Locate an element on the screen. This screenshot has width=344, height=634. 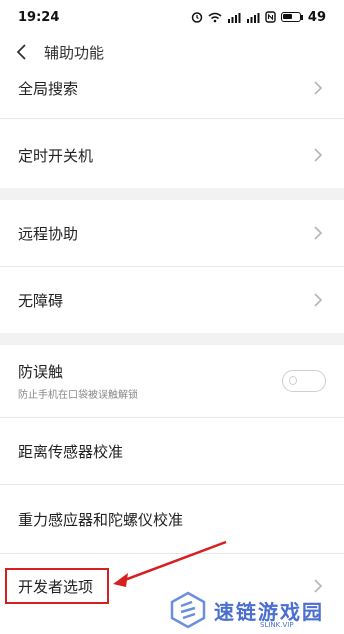
watermark-logo-icon is located at coordinates (188, 610).